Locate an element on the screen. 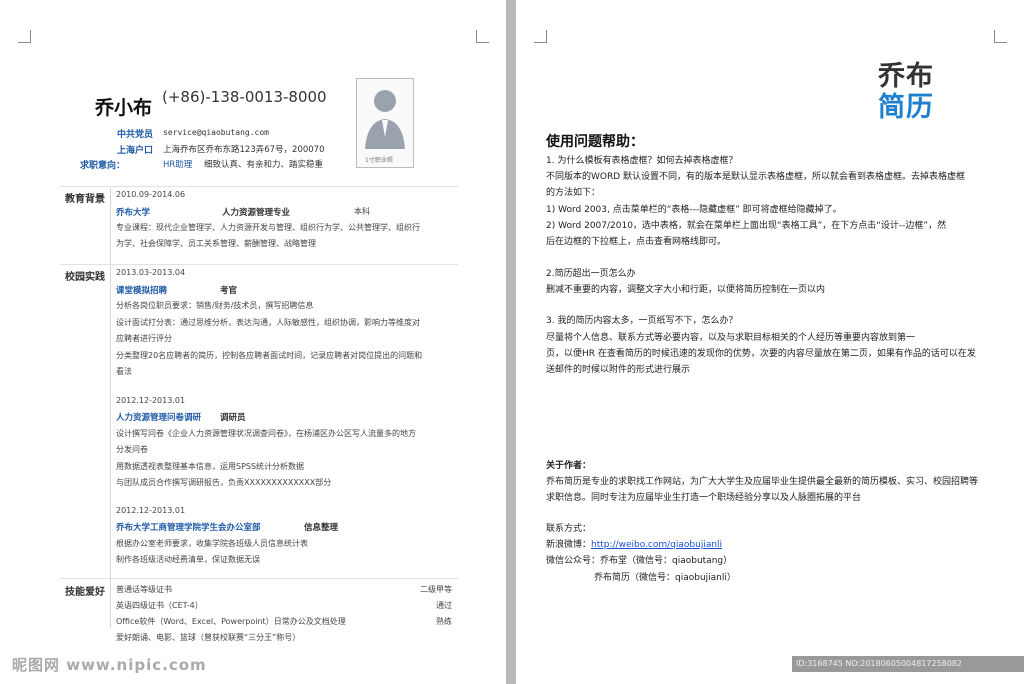 This screenshot has height=684, width=1024. skills-title: 技能爱好 is located at coordinates (85, 592).